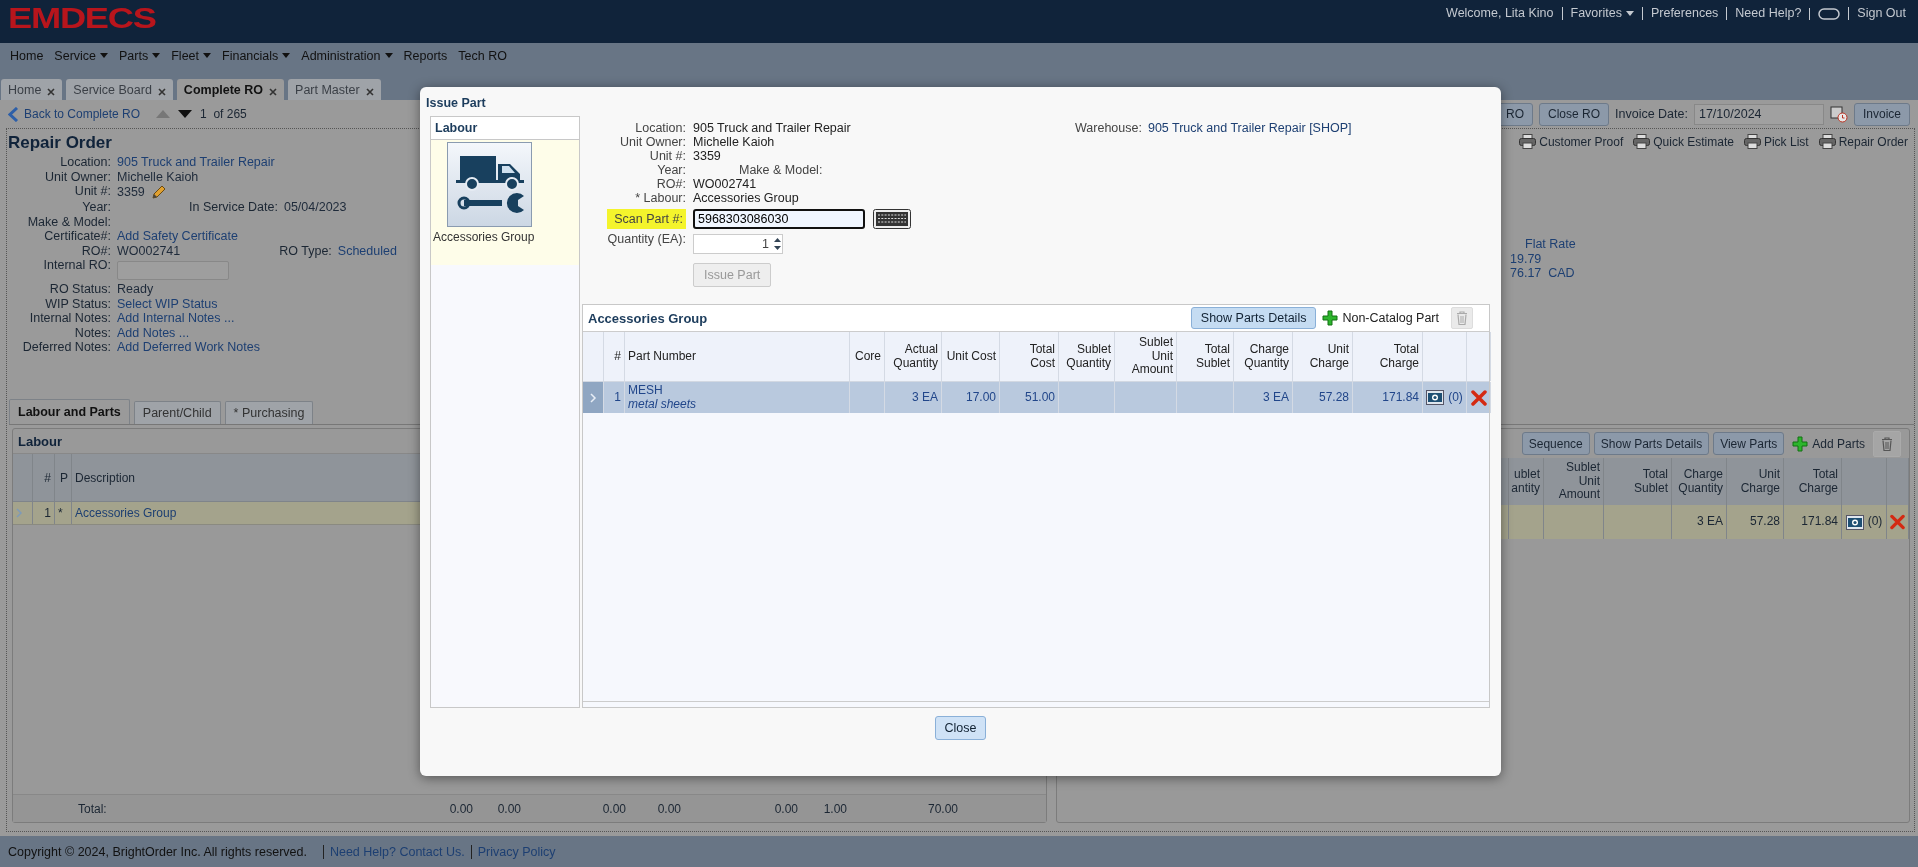 The height and width of the screenshot is (867, 1918). Describe the element at coordinates (95, 251) in the screenshot. I see `field-label: RO#:` at that location.